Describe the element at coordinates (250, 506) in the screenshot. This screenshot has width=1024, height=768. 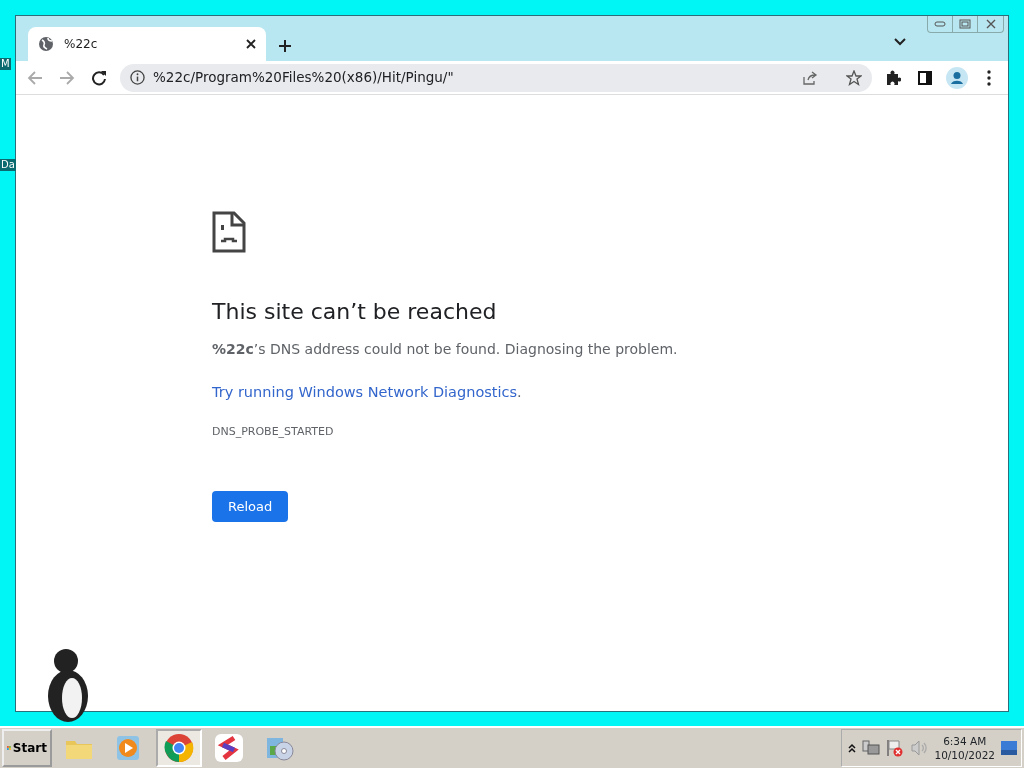
I see `reload-button: Reload` at that location.